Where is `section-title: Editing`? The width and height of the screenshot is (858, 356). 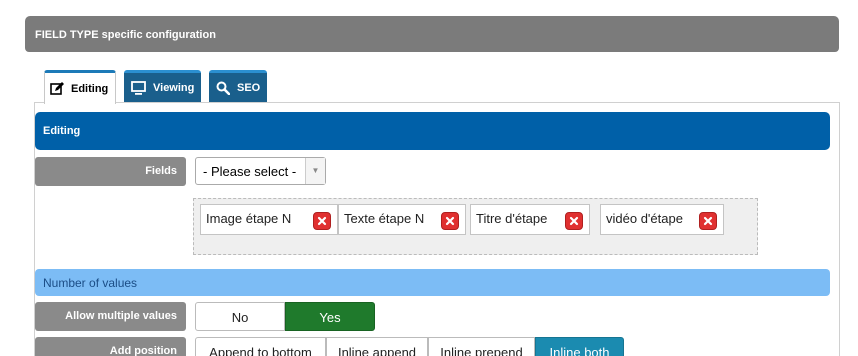
section-title: Editing is located at coordinates (62, 131).